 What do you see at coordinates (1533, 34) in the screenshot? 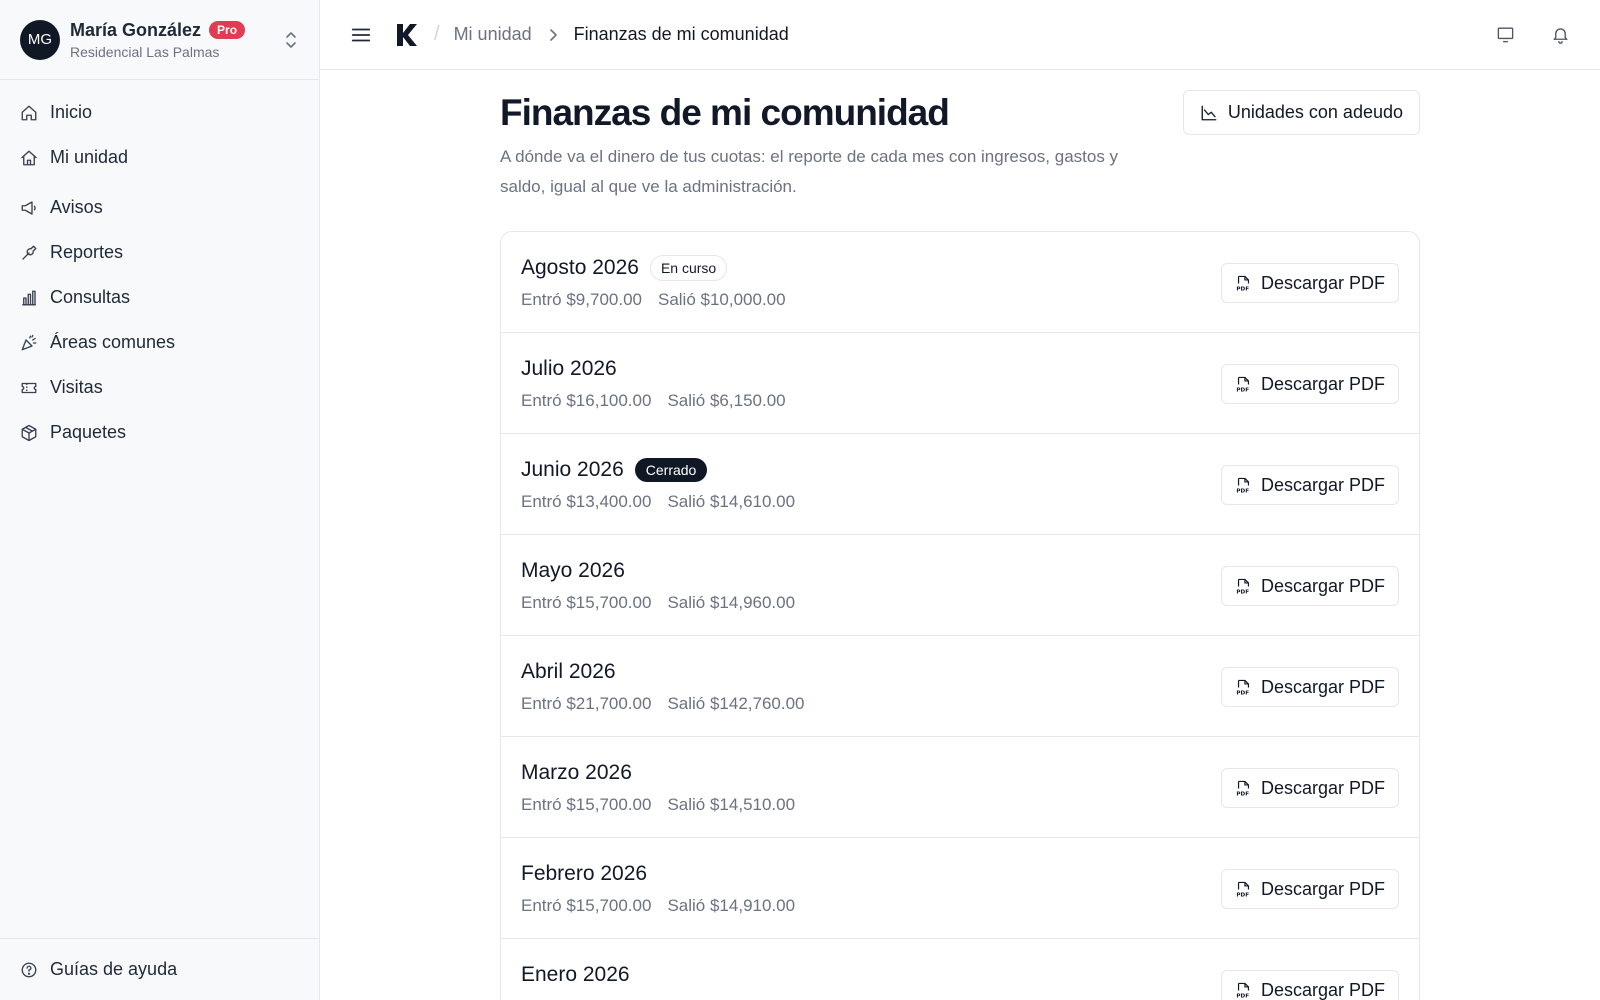
I see `topbar-actions` at bounding box center [1533, 34].